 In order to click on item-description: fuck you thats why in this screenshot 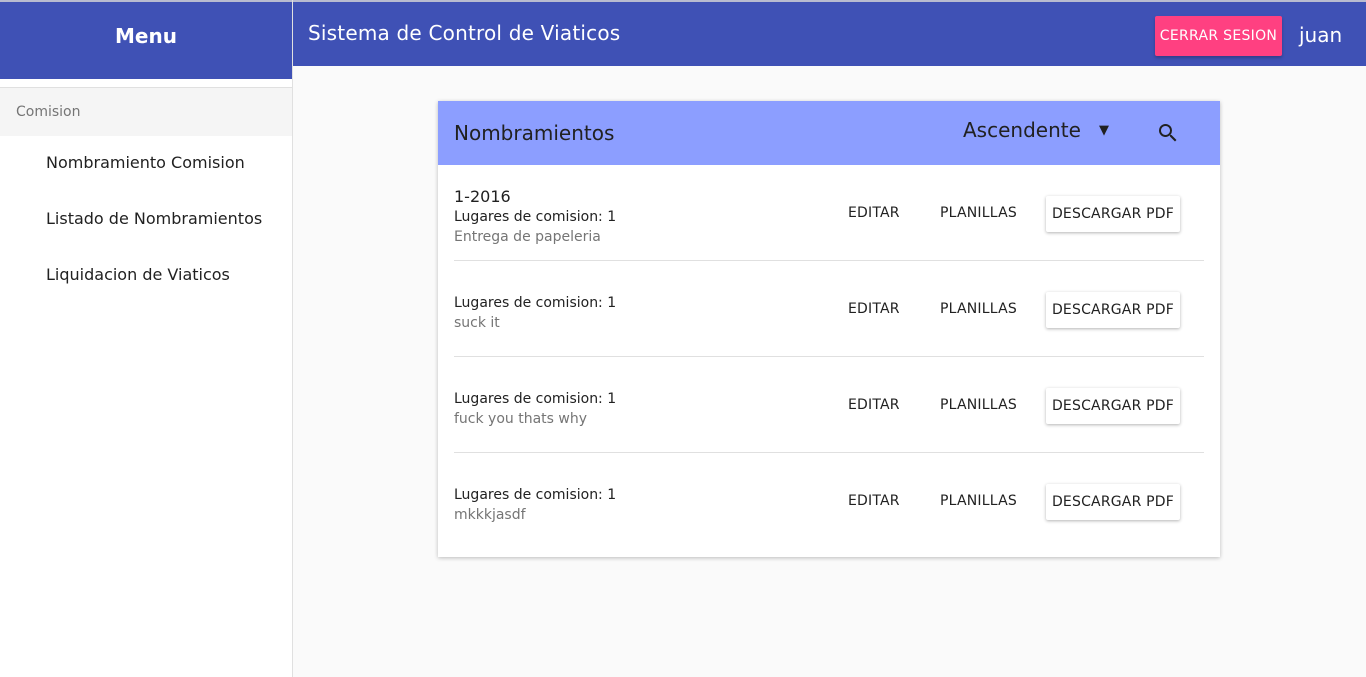, I will do `click(521, 419)`.